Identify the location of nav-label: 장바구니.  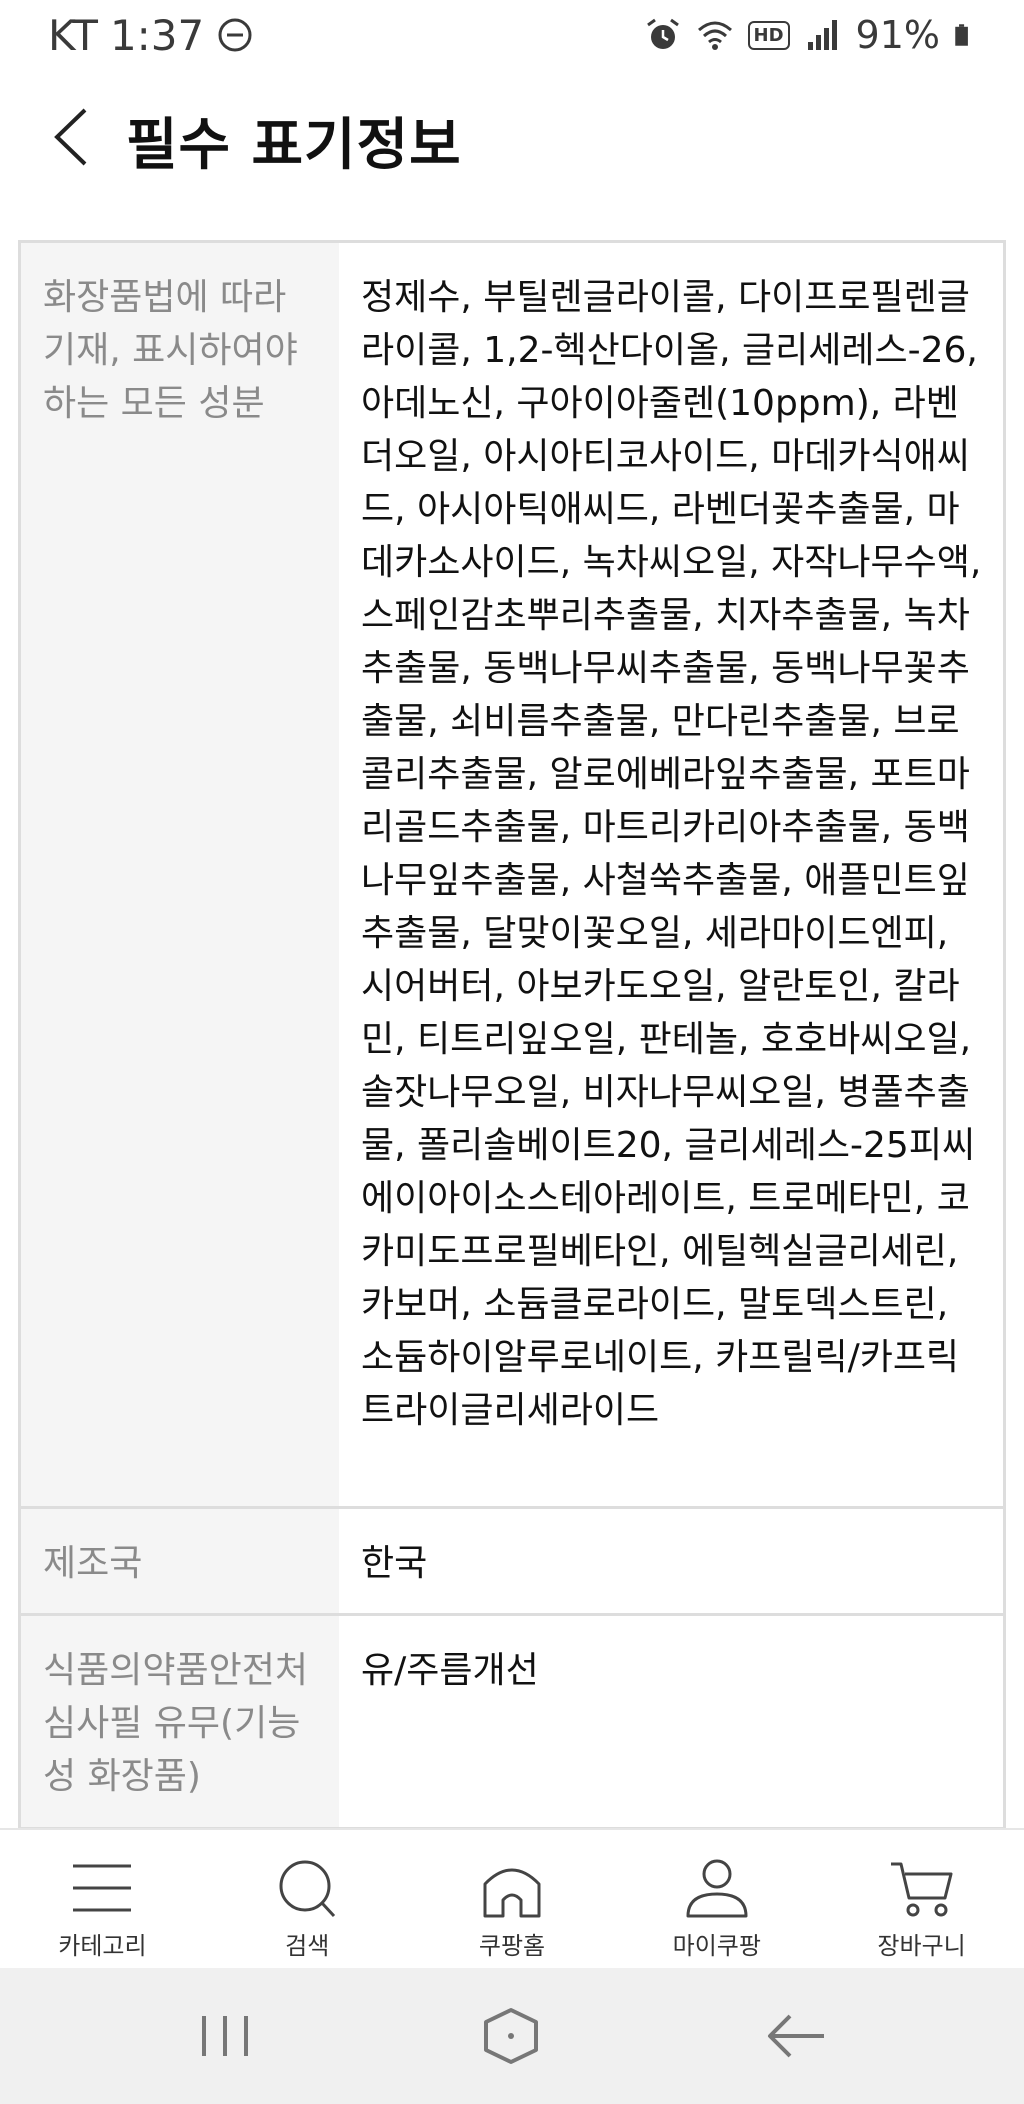
(921, 1946).